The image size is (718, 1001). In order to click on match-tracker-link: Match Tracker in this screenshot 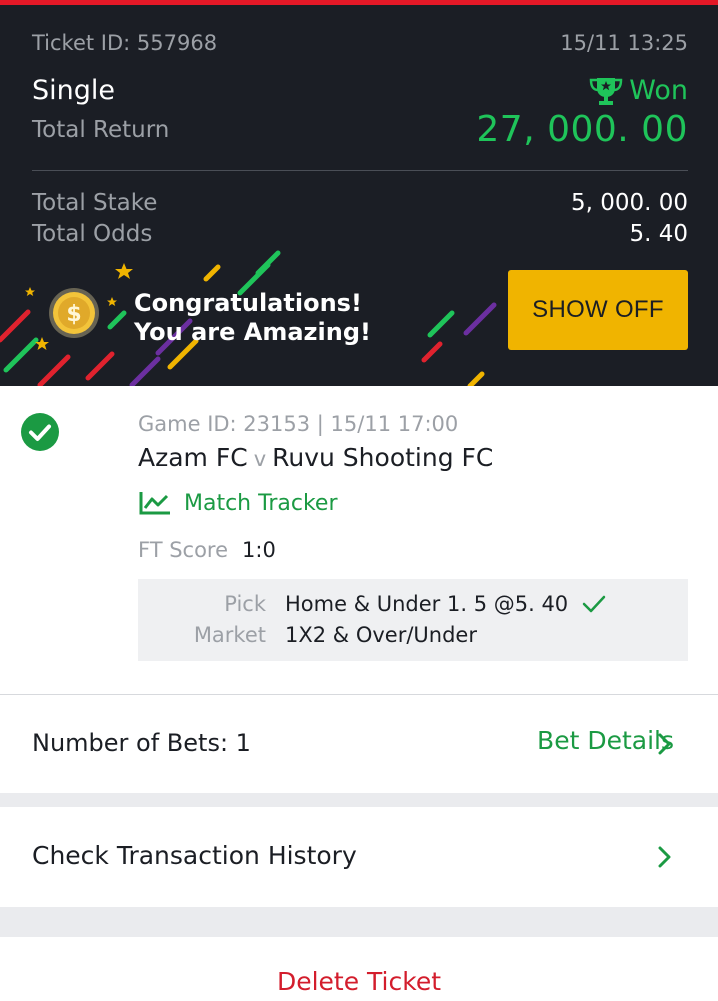, I will do `click(237, 503)`.